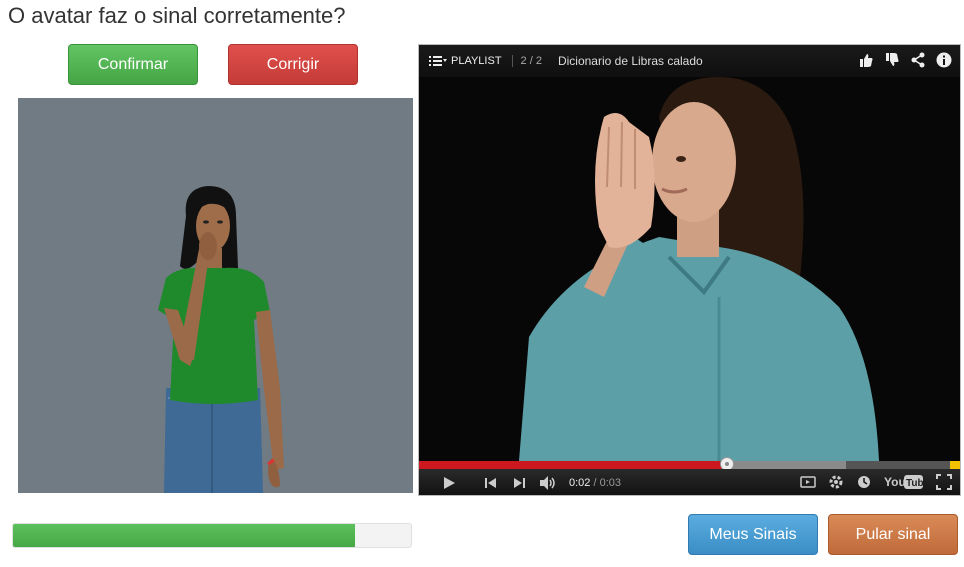 Image resolution: width=964 pixels, height=567 pixels. What do you see at coordinates (476, 61) in the screenshot?
I see `playlist-label: PLAYLIST` at bounding box center [476, 61].